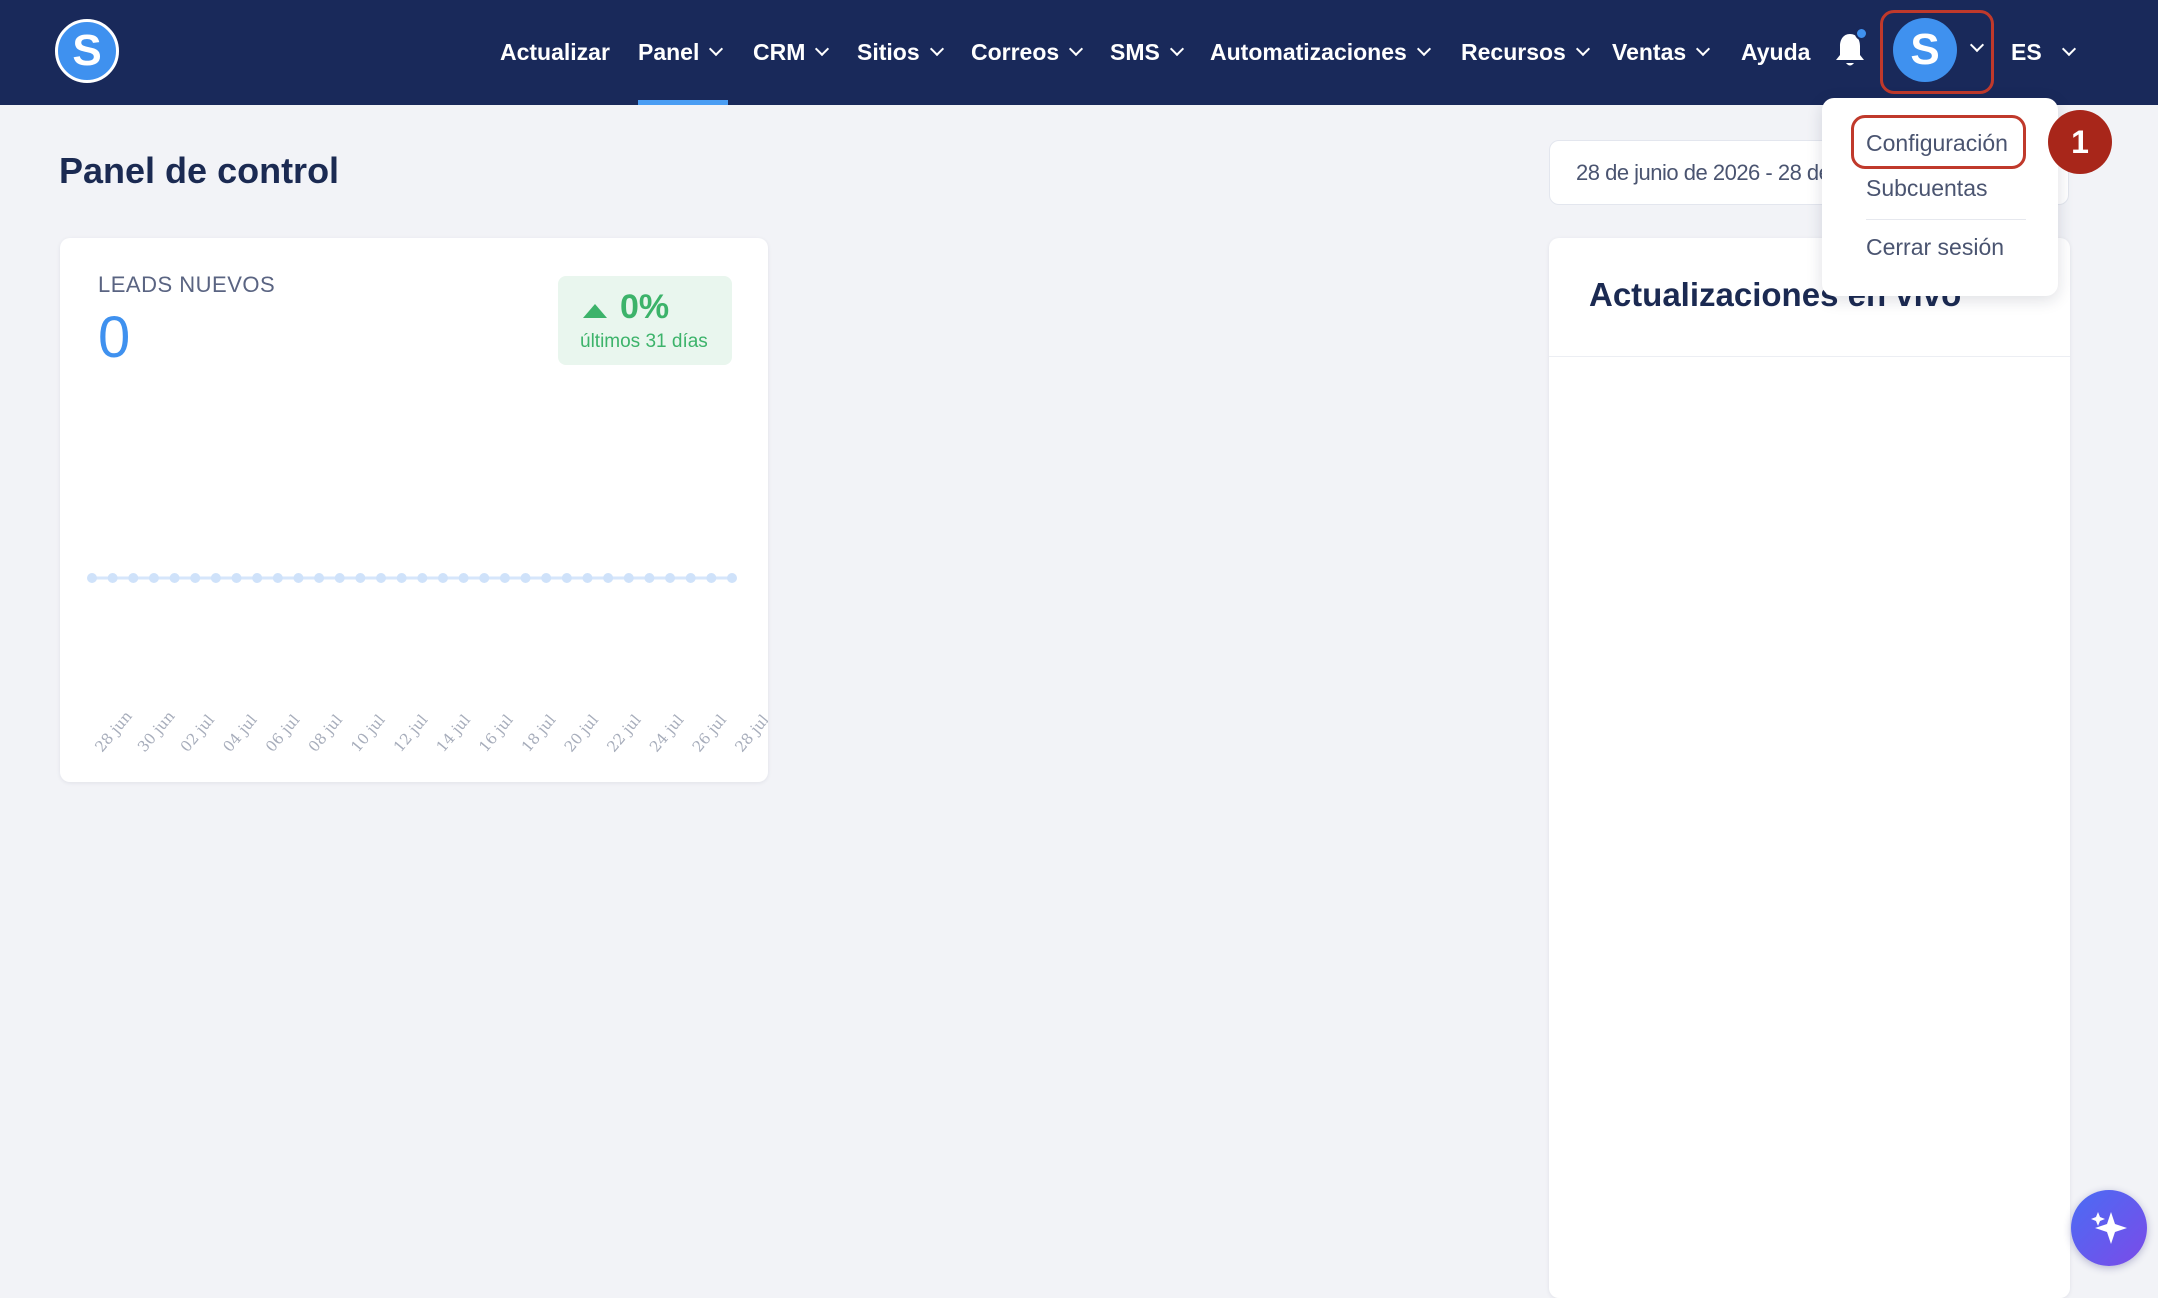 The image size is (2158, 1298). I want to click on nav-item-panel: Panel, so click(681, 52).